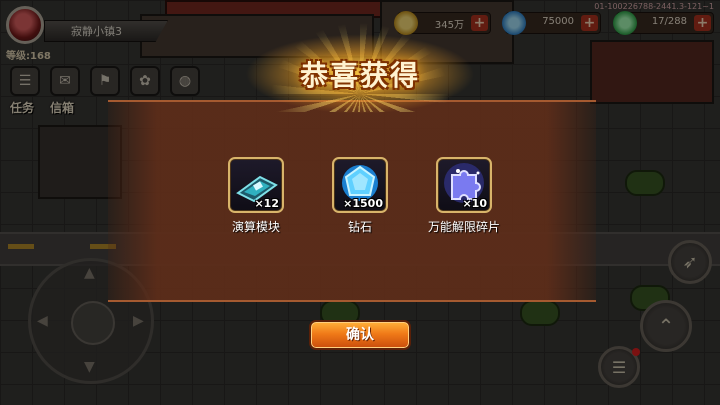 The image size is (720, 405). Describe the element at coordinates (464, 185) in the screenshot. I see `reward-frame: ×10` at that location.